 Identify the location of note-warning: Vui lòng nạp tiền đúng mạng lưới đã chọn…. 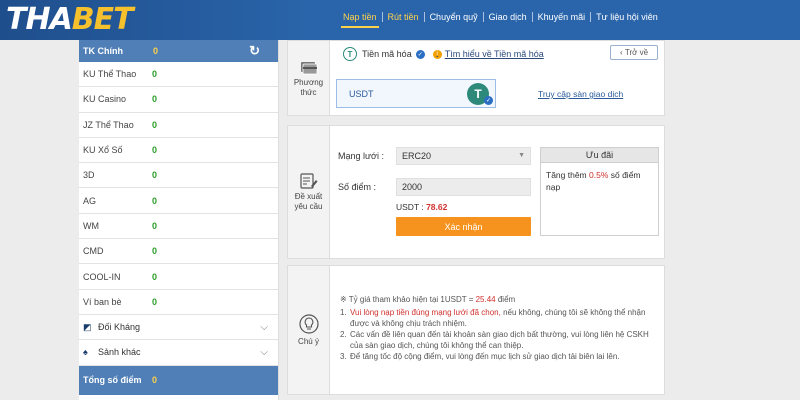
(425, 312).